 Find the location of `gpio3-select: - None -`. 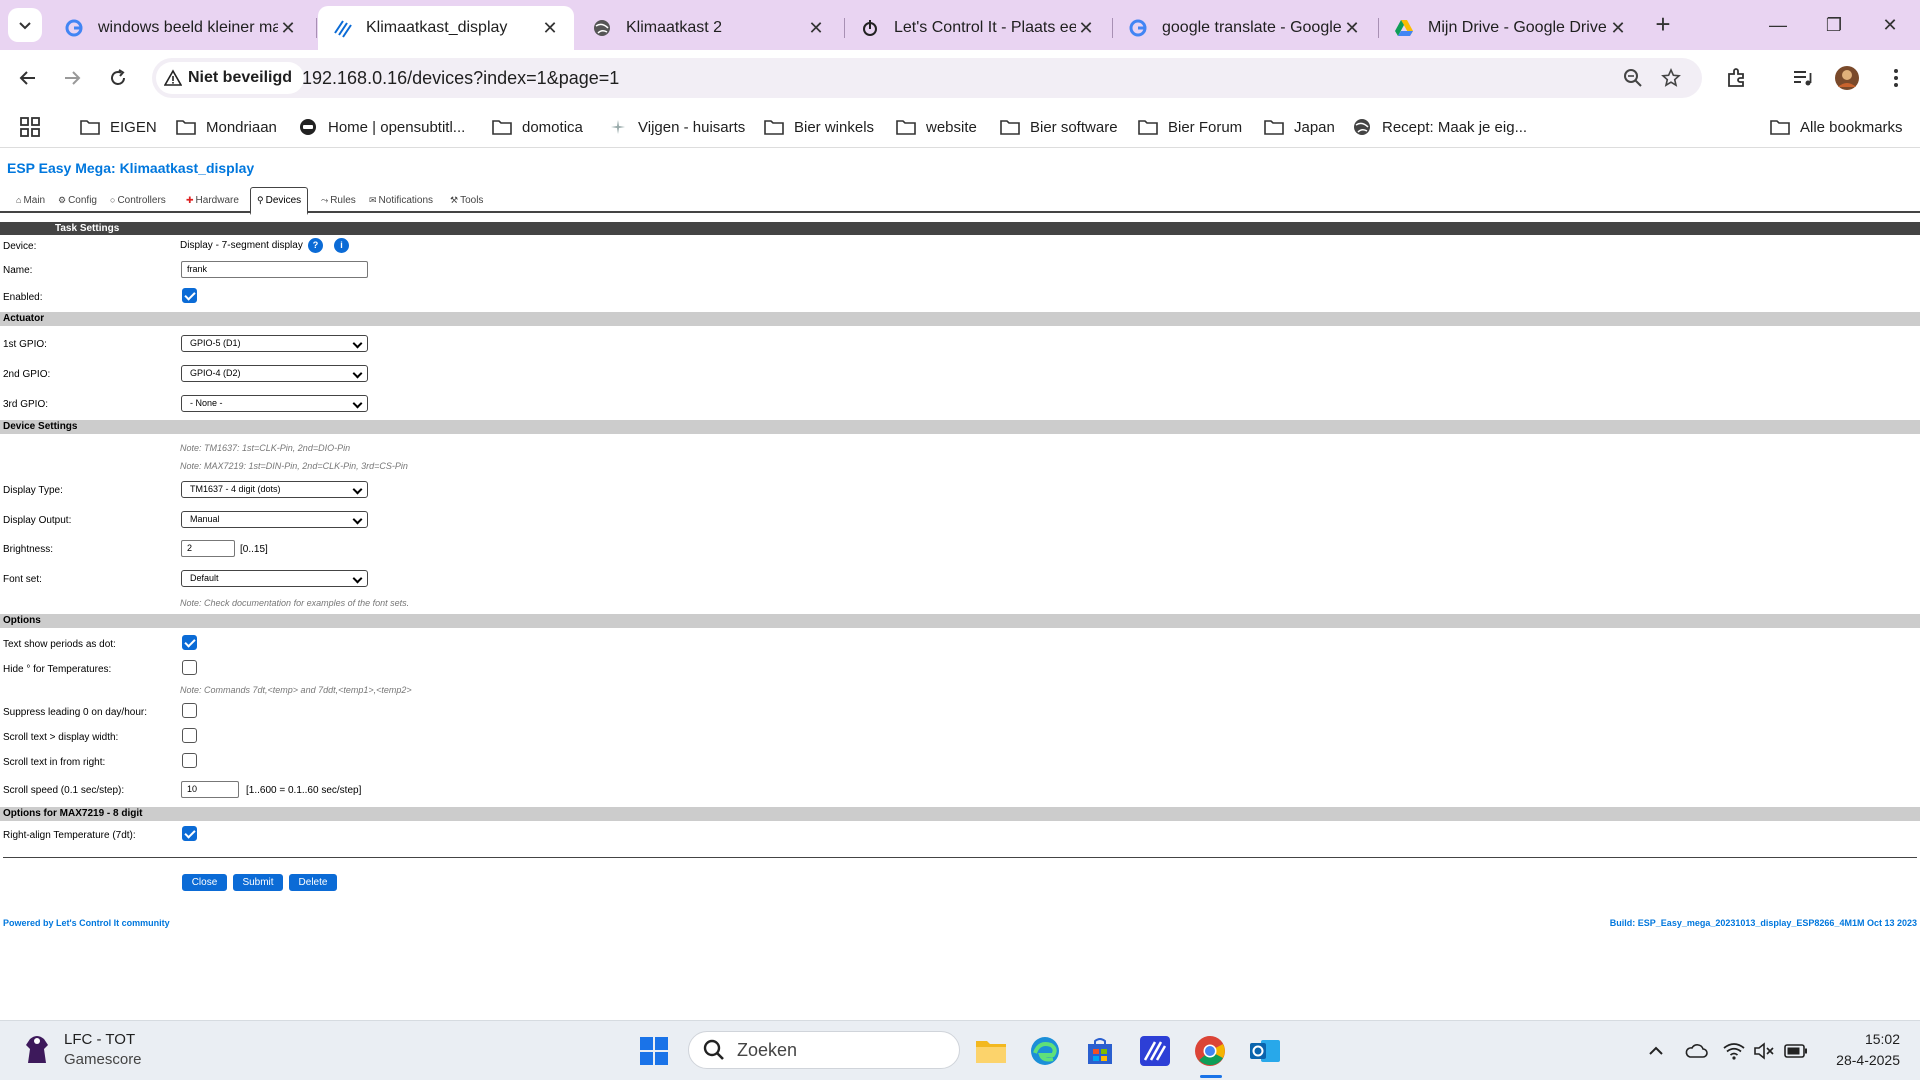

gpio3-select: - None - is located at coordinates (274, 403).